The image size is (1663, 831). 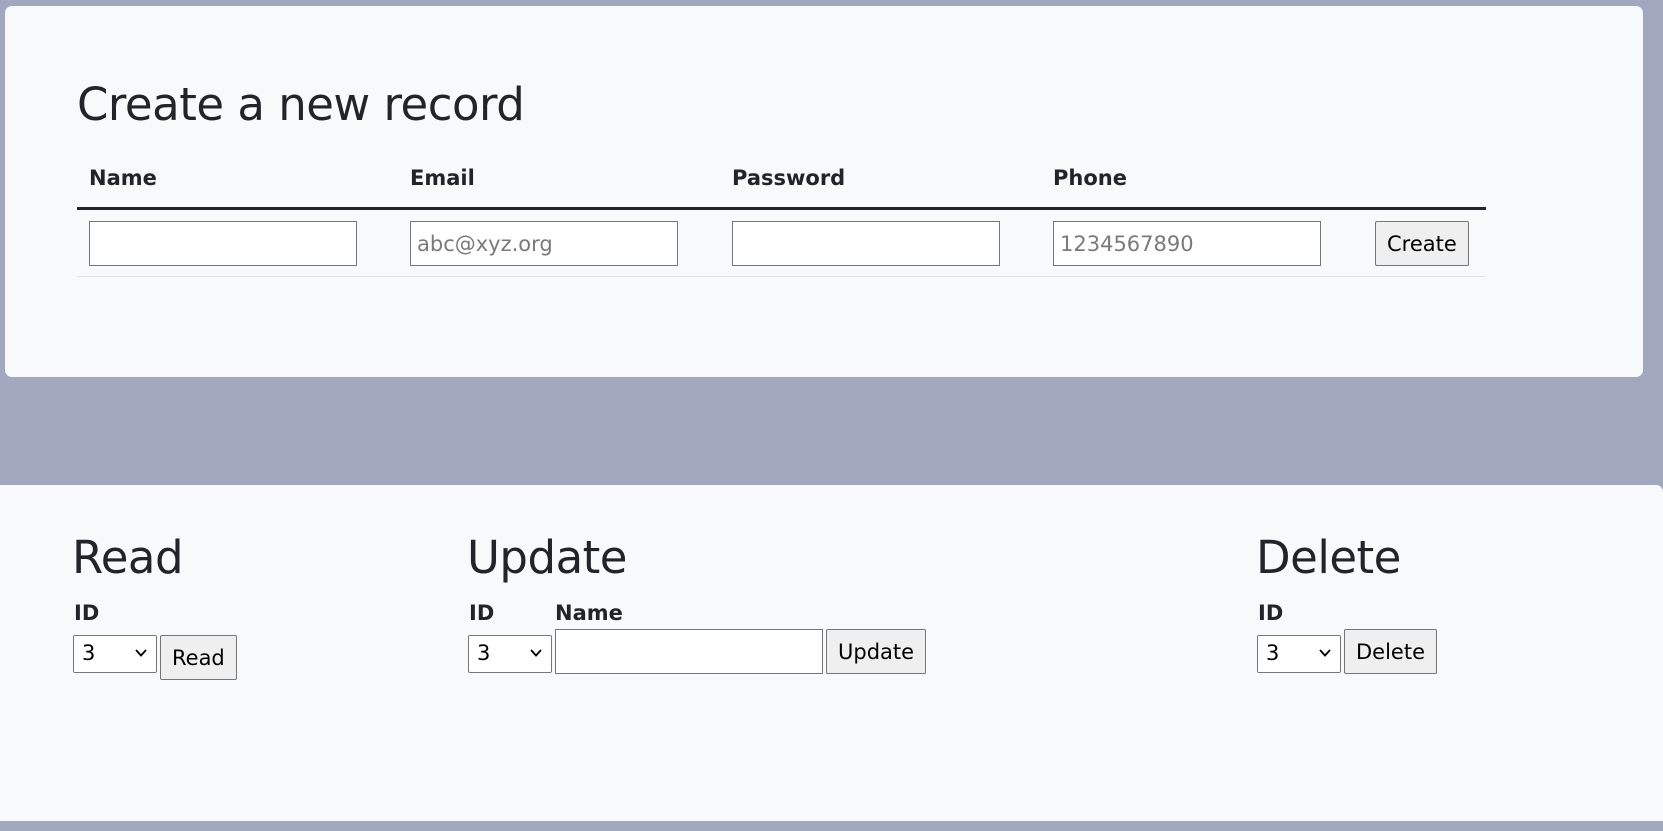 I want to click on name-input, so click(x=223, y=243).